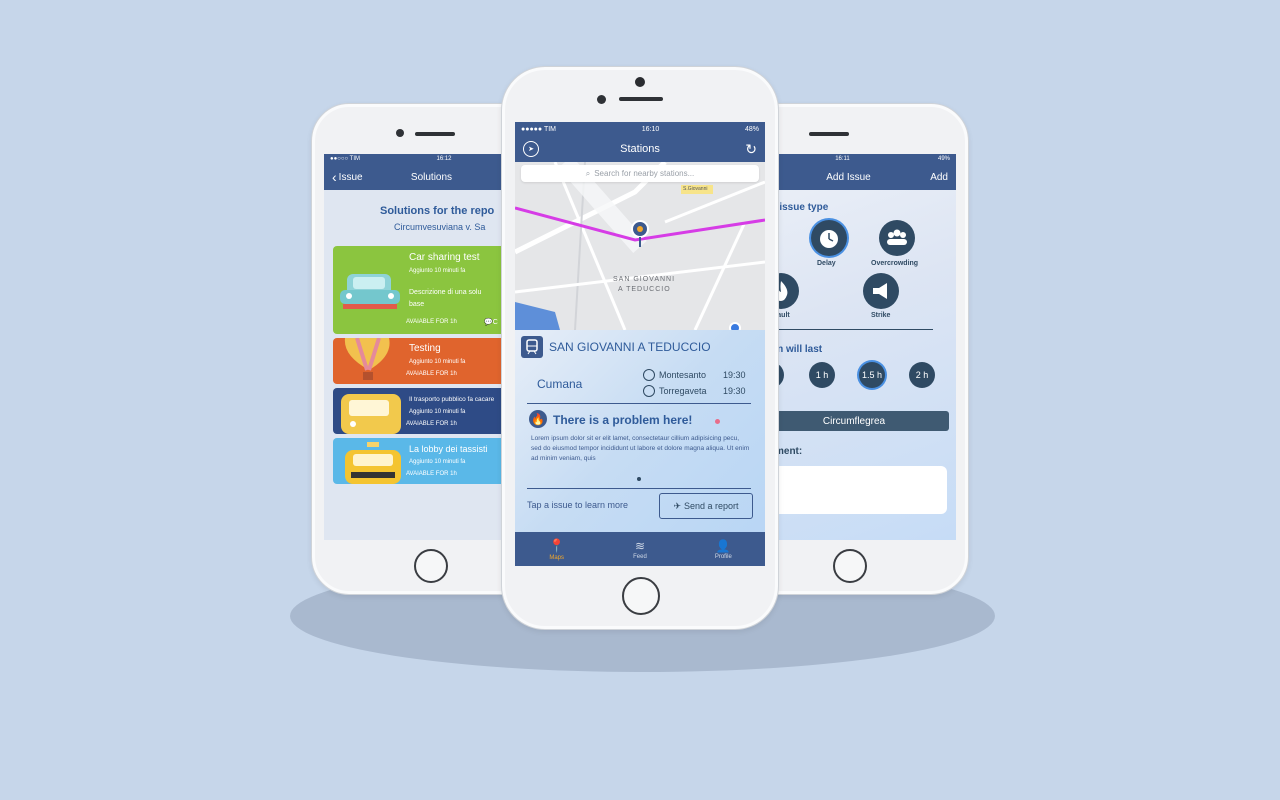 This screenshot has height=800, width=1280. What do you see at coordinates (751, 149) in the screenshot?
I see `refresh-icon: ↻` at bounding box center [751, 149].